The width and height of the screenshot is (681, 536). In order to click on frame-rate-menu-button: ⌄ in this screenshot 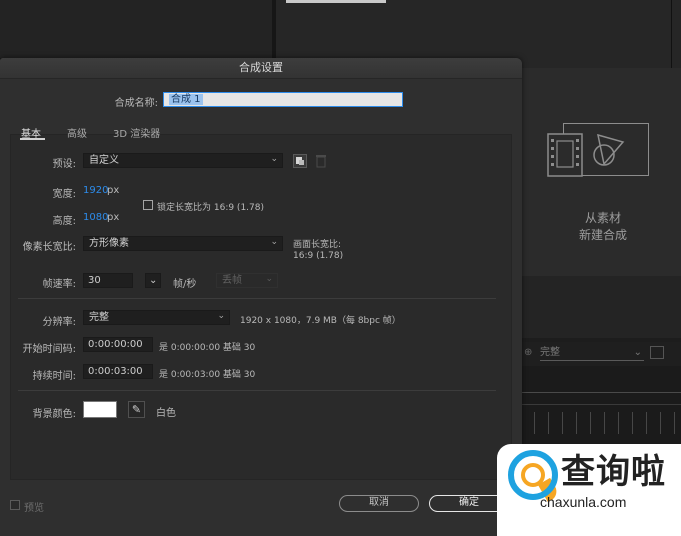, I will do `click(153, 280)`.